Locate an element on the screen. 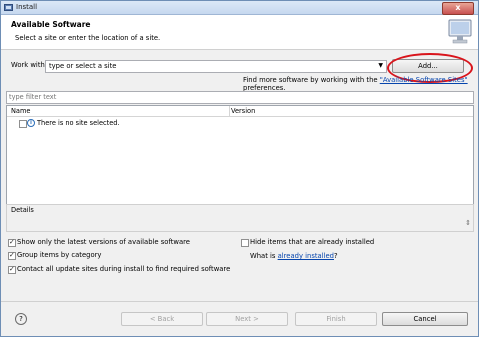  close-button: x is located at coordinates (458, 8).